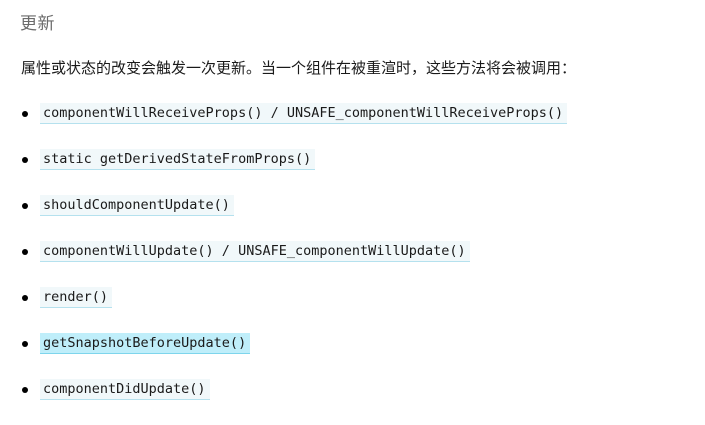 The height and width of the screenshot is (425, 705). What do you see at coordinates (76, 297) in the screenshot?
I see `method-code: render()` at bounding box center [76, 297].